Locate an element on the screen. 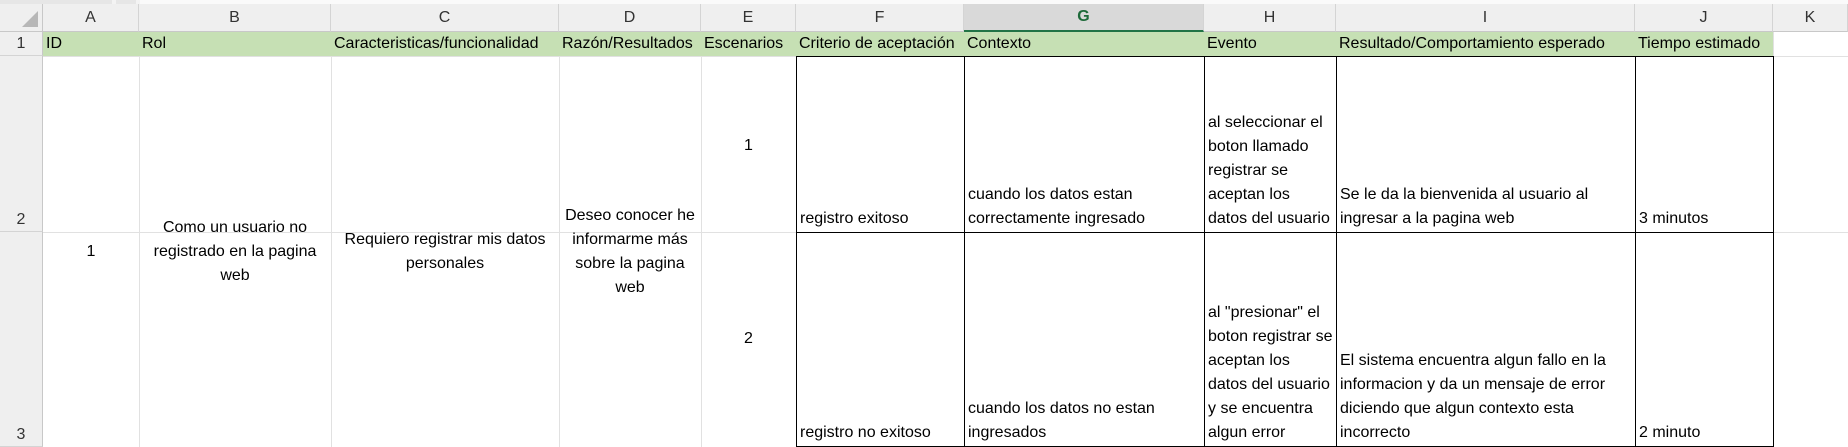 This screenshot has width=1848, height=447. column-header-f: F is located at coordinates (880, 18).